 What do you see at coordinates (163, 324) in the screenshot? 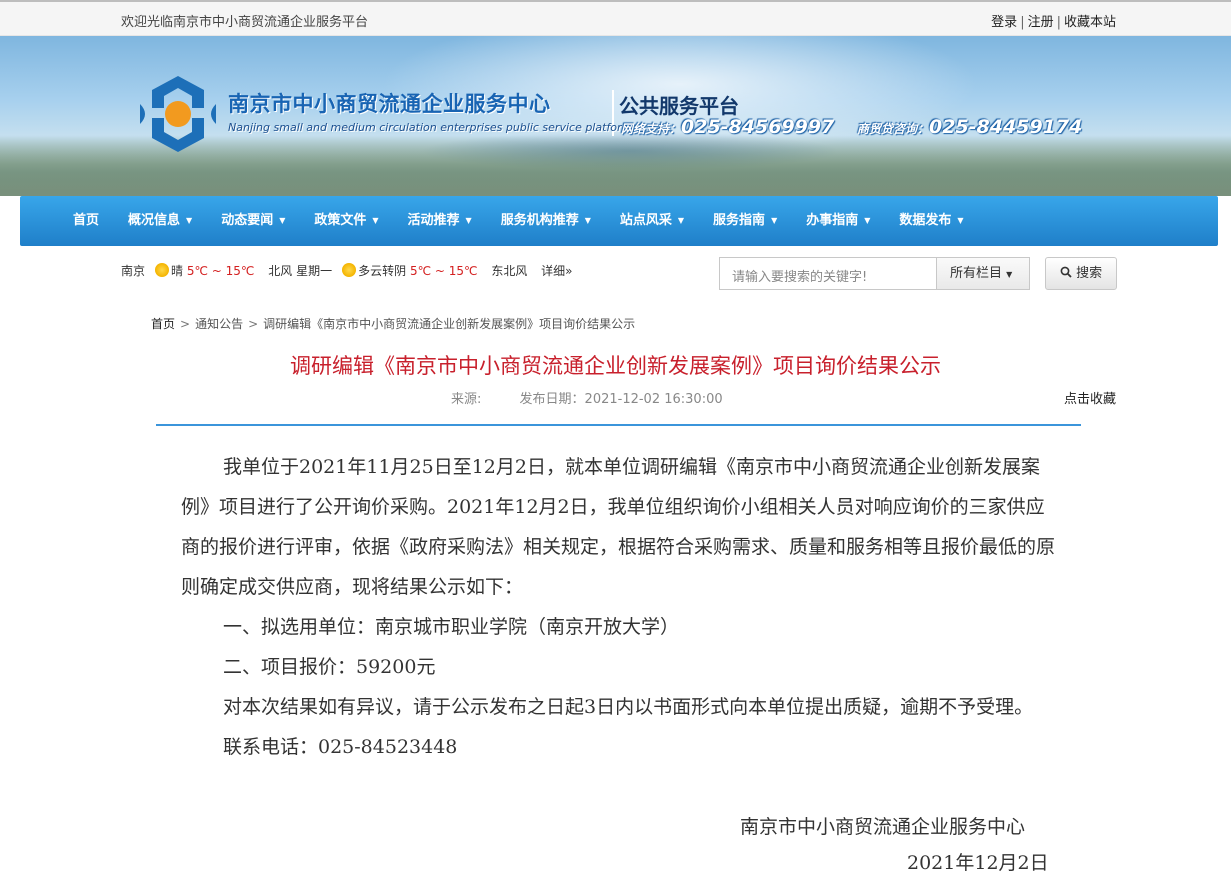
I see `breadcrumb-home: 首页` at bounding box center [163, 324].